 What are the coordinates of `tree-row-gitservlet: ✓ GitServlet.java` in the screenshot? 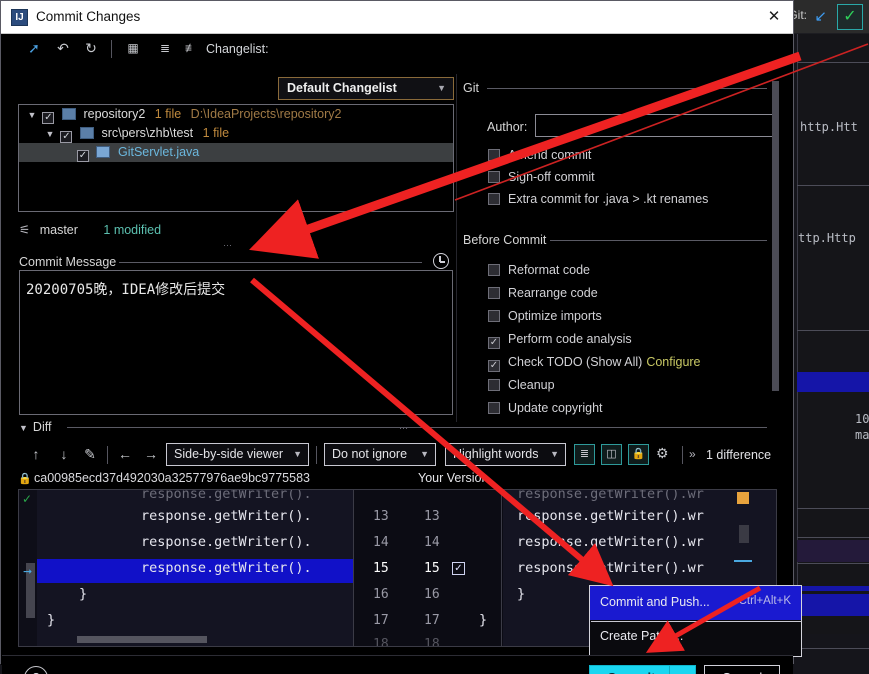 It's located at (236, 152).